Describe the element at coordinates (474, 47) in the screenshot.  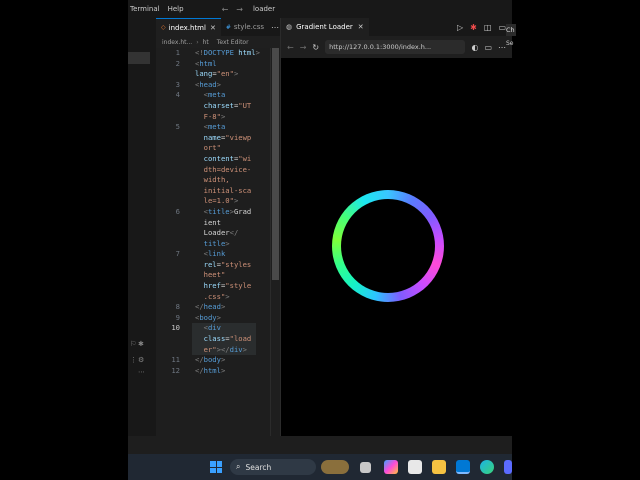
I see `external-browser-icon: ◐` at that location.